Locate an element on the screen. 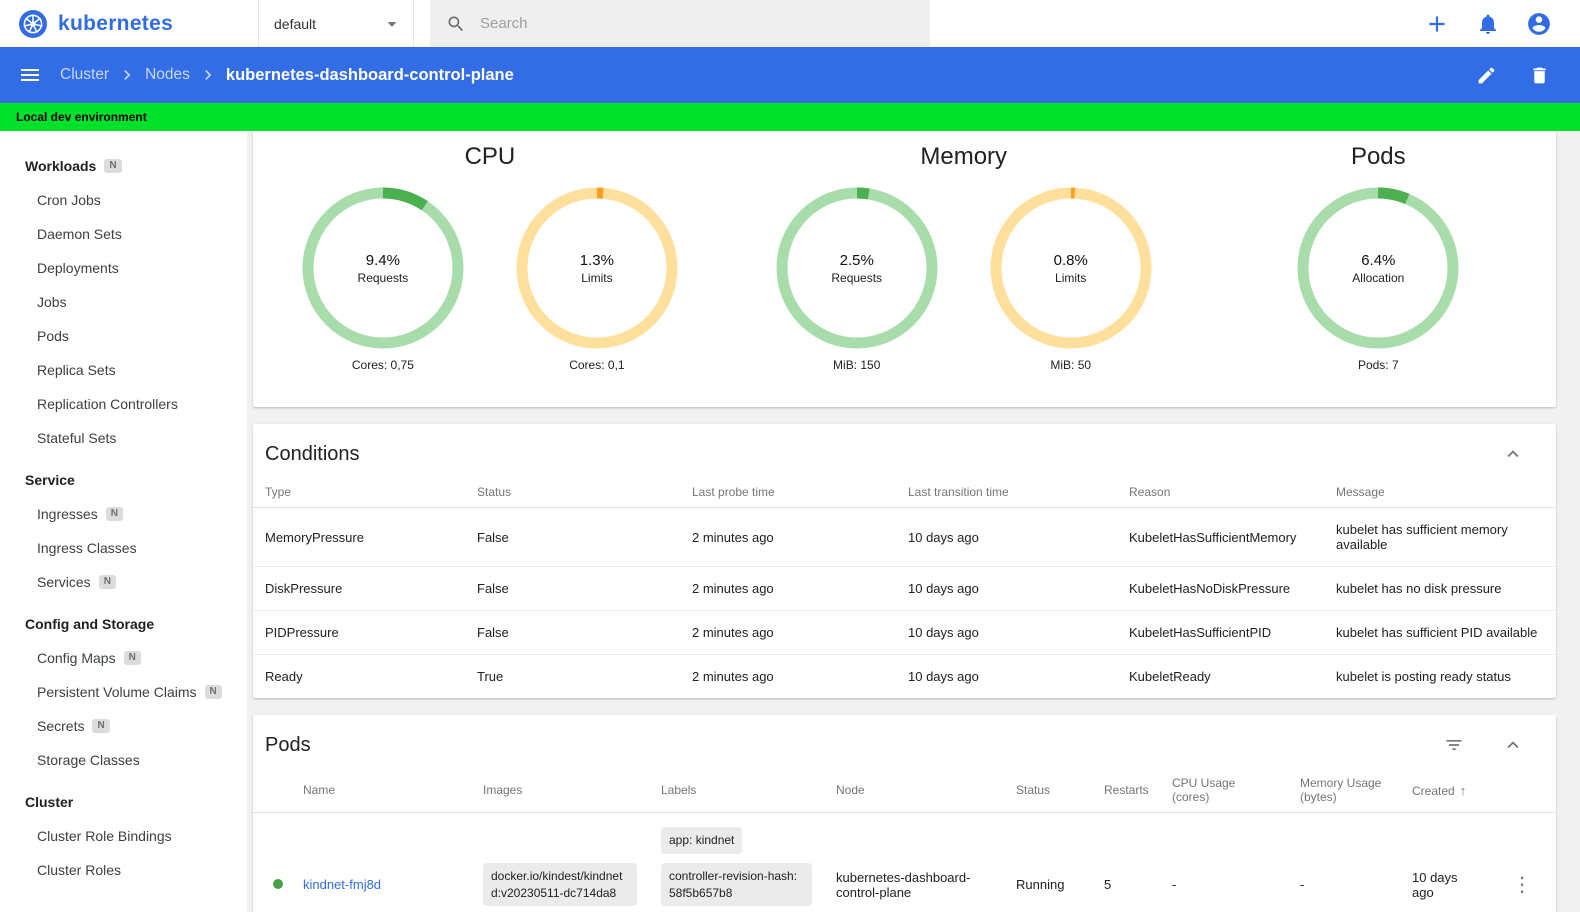  donut-caption: MiB: 150 is located at coordinates (857, 365).